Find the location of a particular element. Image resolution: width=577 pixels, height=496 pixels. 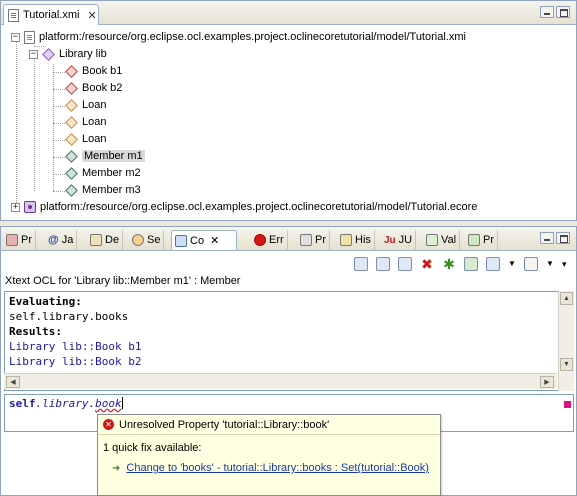

resource-file-icon is located at coordinates (29, 37).